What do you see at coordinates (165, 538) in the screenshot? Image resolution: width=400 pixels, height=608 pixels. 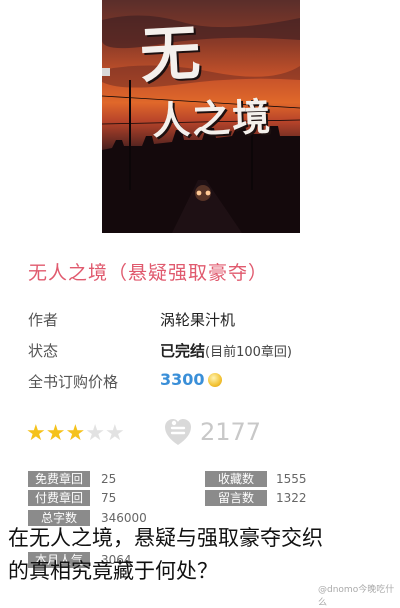 I see `caption-line-1: 在无人之境，悬疑与强取豪夺交织` at bounding box center [165, 538].